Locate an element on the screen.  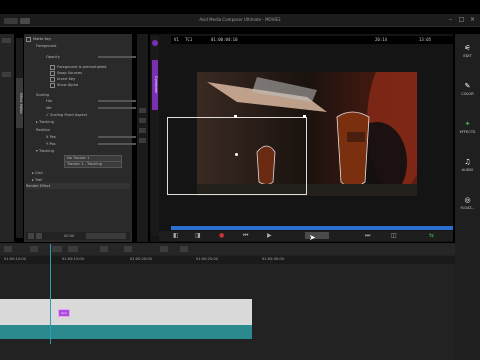
position-y-slider is located at coordinates (117, 144).